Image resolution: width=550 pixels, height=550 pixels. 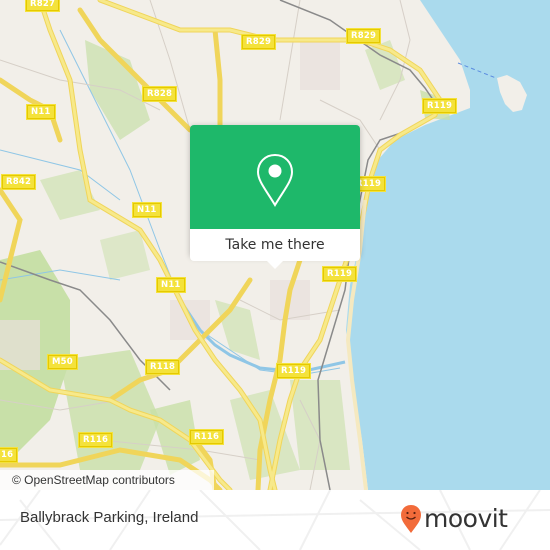 What do you see at coordinates (159, 94) in the screenshot?
I see `road-label-r828: R828` at bounding box center [159, 94].